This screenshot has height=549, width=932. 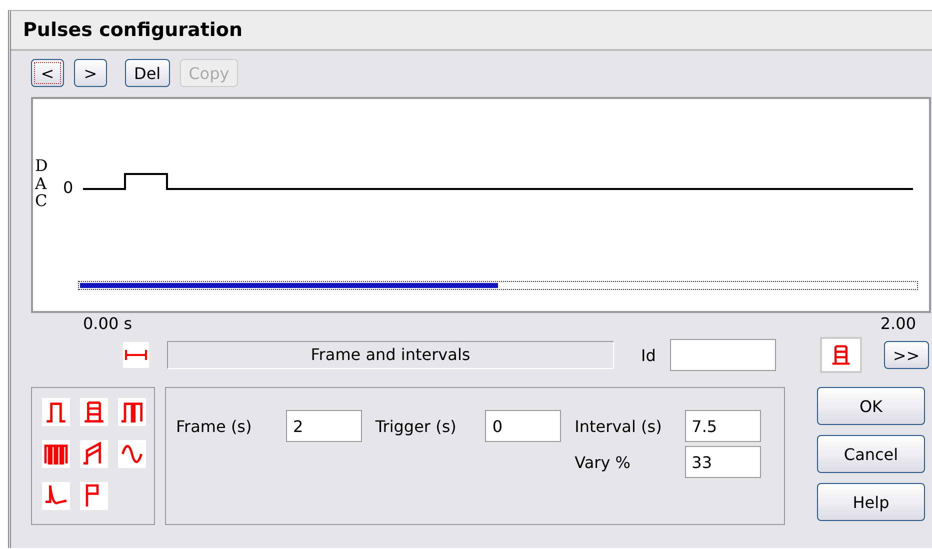 What do you see at coordinates (147, 73) in the screenshot?
I see `toolbar-button: Del` at bounding box center [147, 73].